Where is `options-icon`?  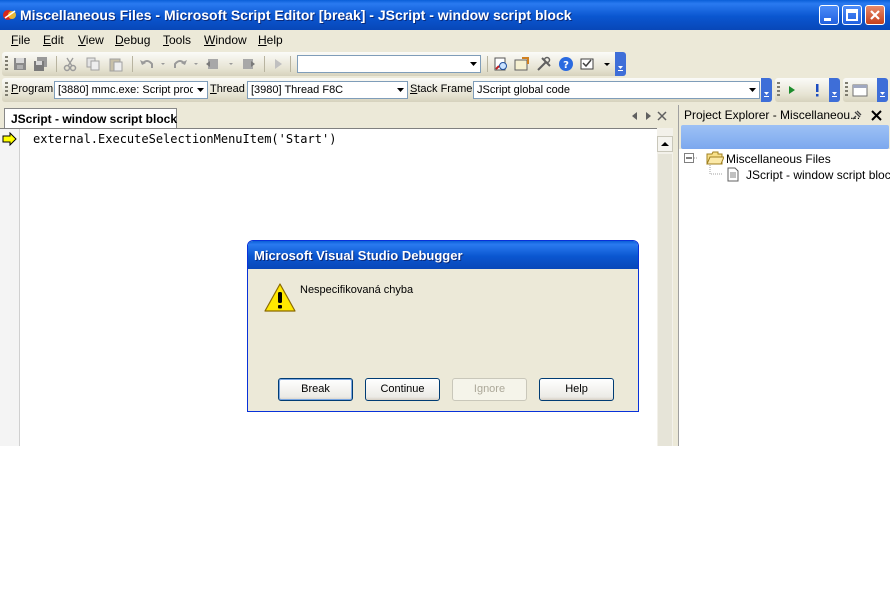
options-icon is located at coordinates (588, 64).